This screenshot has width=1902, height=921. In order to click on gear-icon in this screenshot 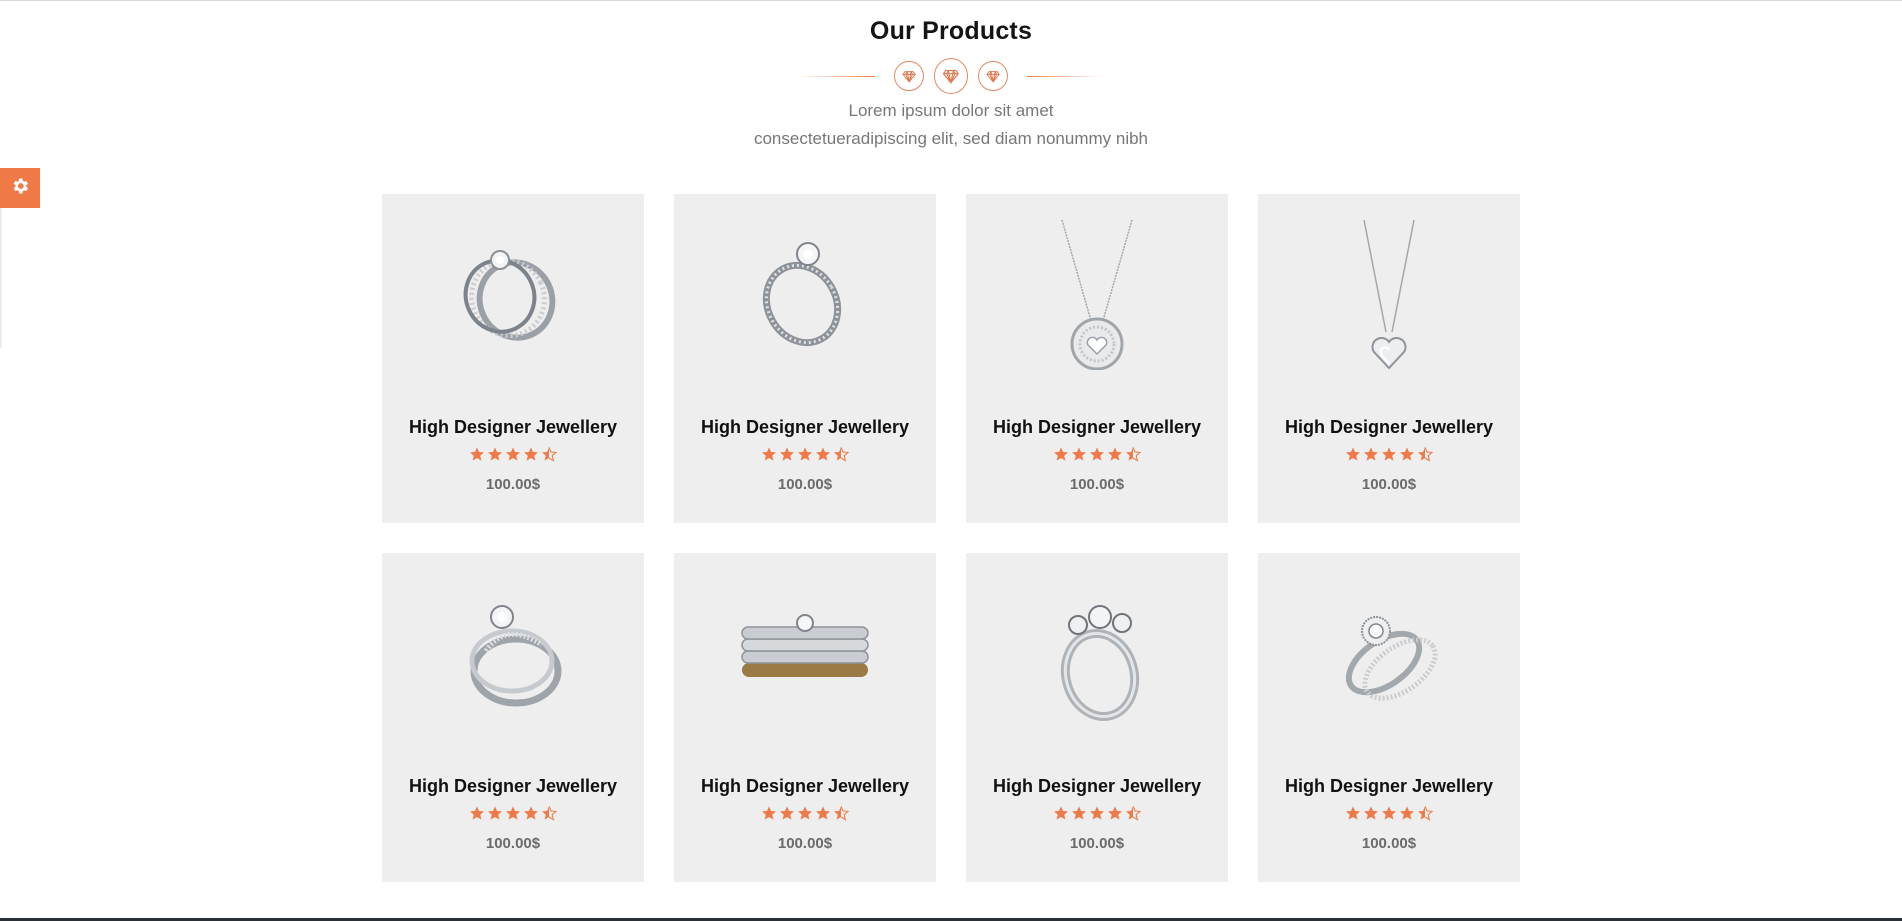, I will do `click(20, 188)`.